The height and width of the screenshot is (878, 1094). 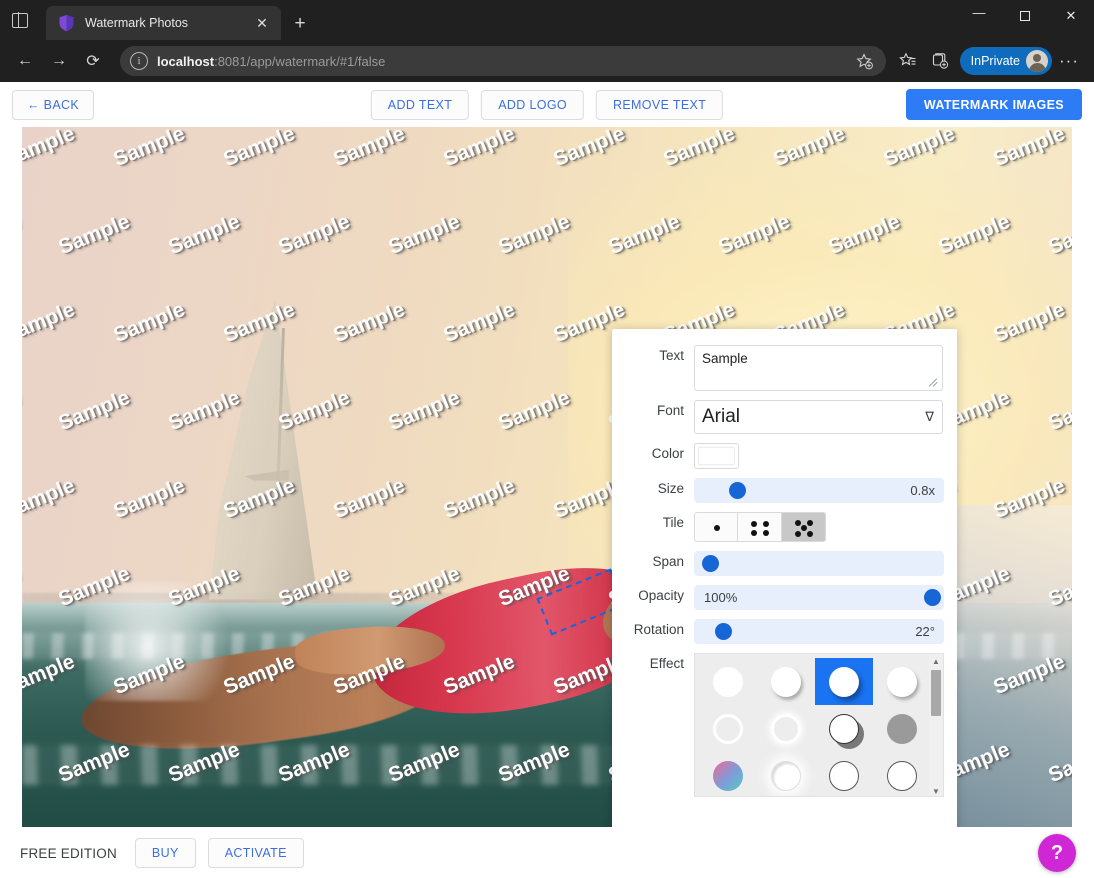 What do you see at coordinates (53, 104) in the screenshot?
I see `back-button: ← BACK` at bounding box center [53, 104].